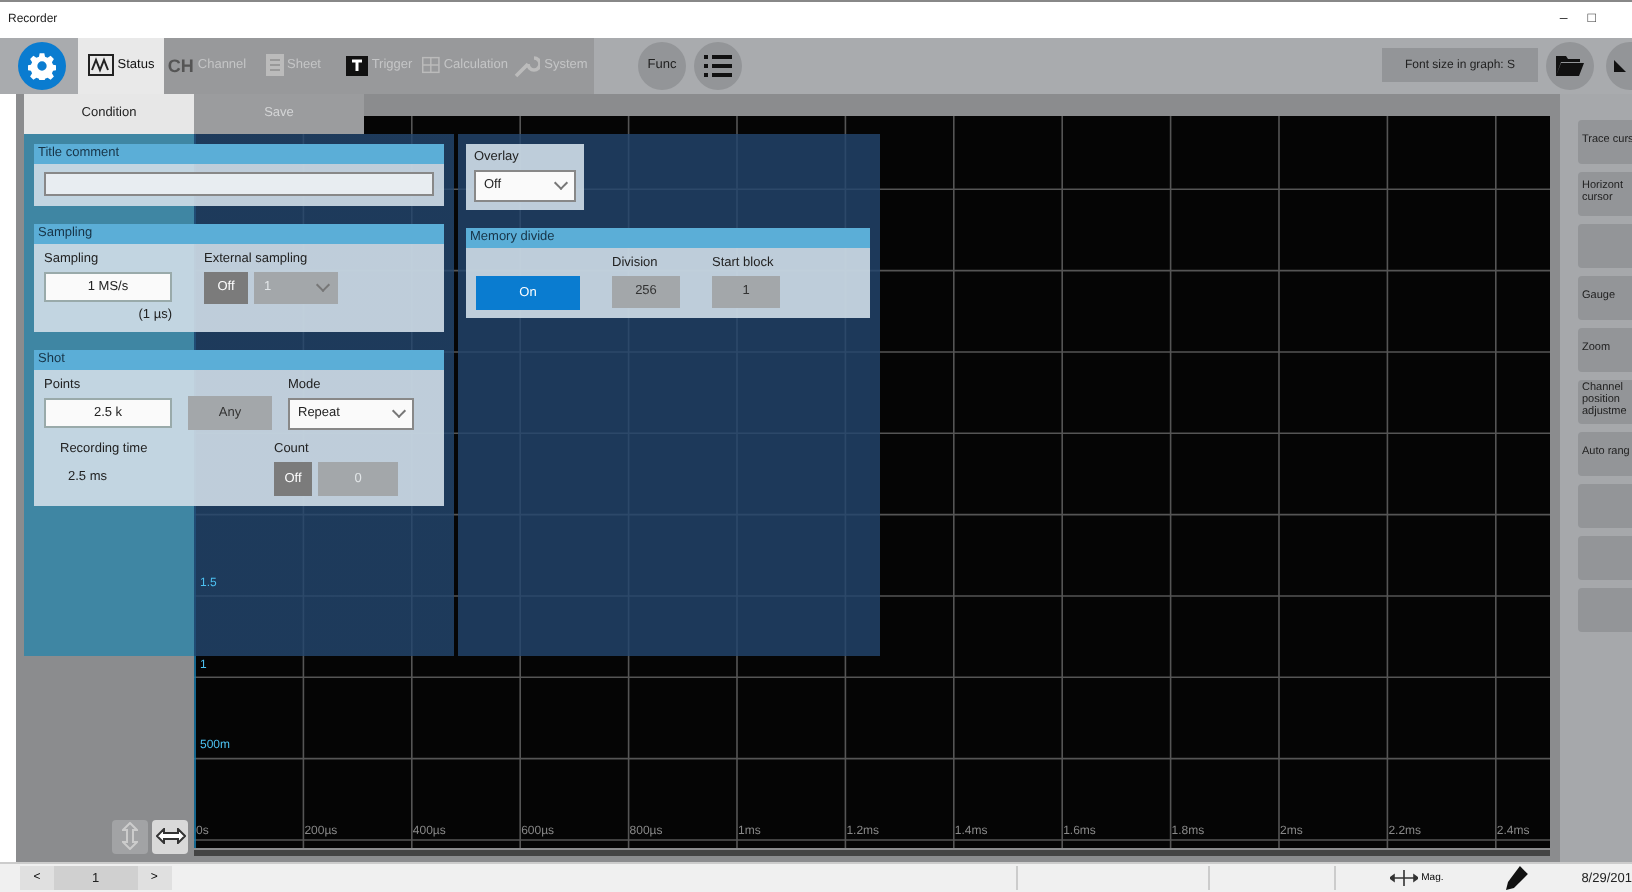 This screenshot has height=892, width=1632. I want to click on corner-arrow-icon, so click(1620, 65).